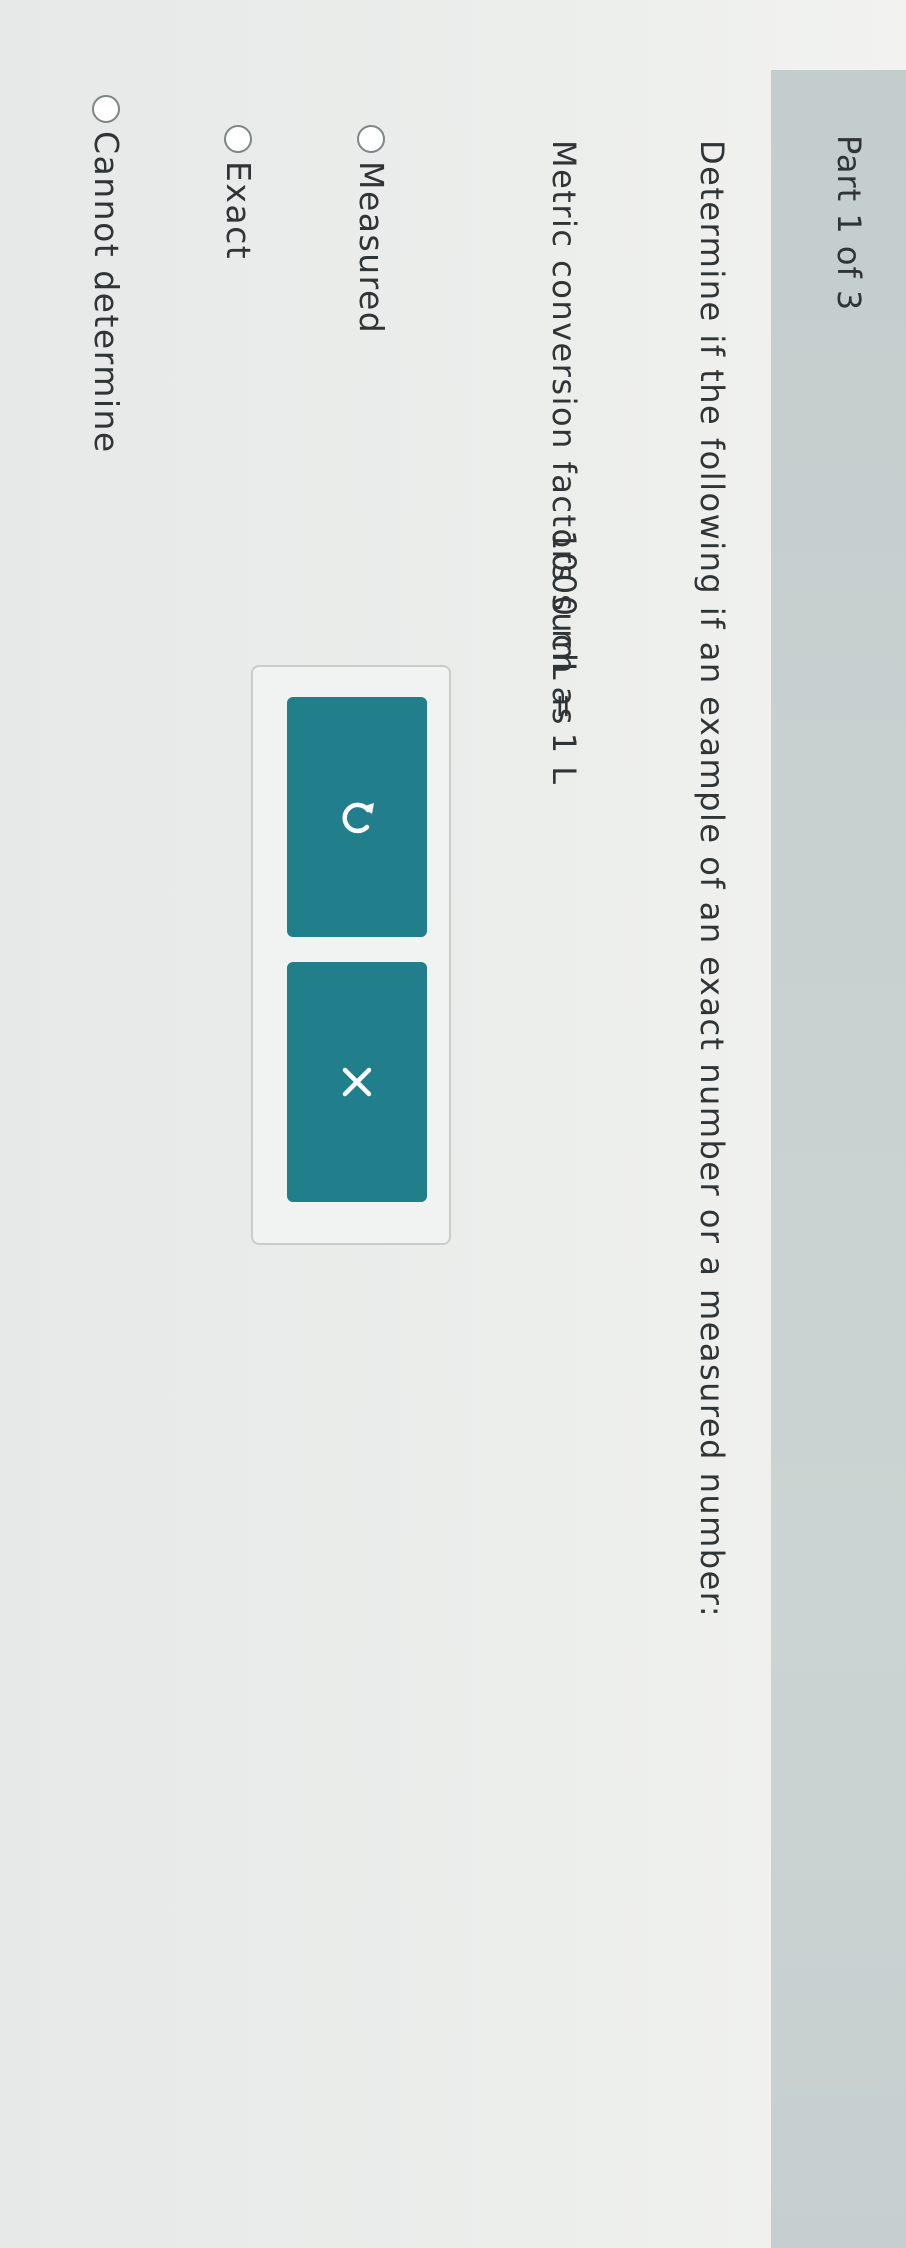  Describe the element at coordinates (106, 292) in the screenshot. I see `option-cannot-determine-label: Cannot determine` at that location.